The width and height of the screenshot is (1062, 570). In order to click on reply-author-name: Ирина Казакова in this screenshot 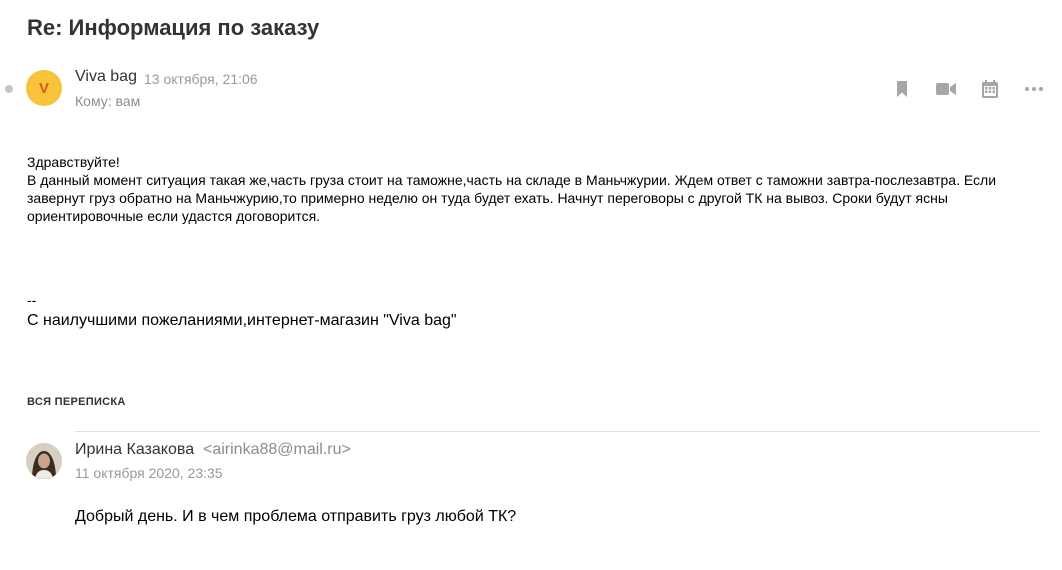, I will do `click(134, 450)`.